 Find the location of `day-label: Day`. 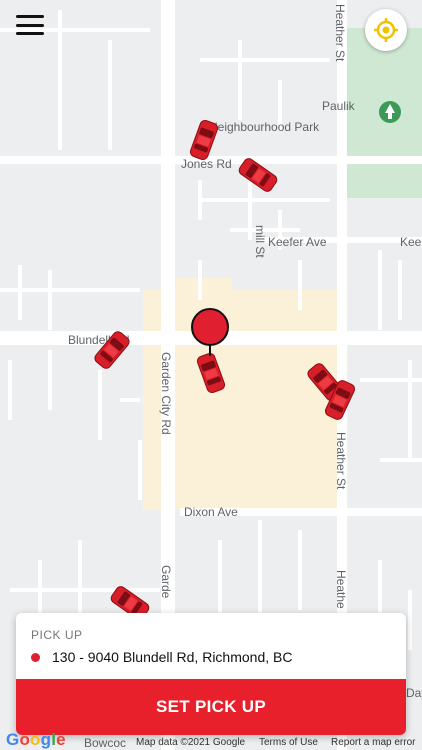

day-label: Day is located at coordinates (414, 693).